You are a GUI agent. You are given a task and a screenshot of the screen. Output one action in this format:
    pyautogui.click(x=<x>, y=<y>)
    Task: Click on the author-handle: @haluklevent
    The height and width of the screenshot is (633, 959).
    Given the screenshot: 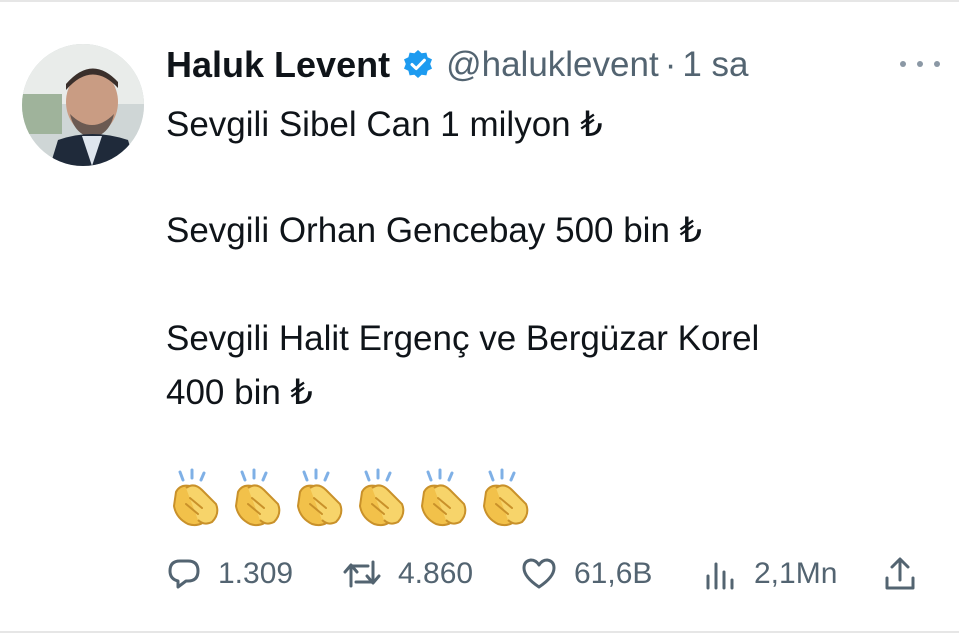 What is the action you would take?
    pyautogui.click(x=552, y=65)
    